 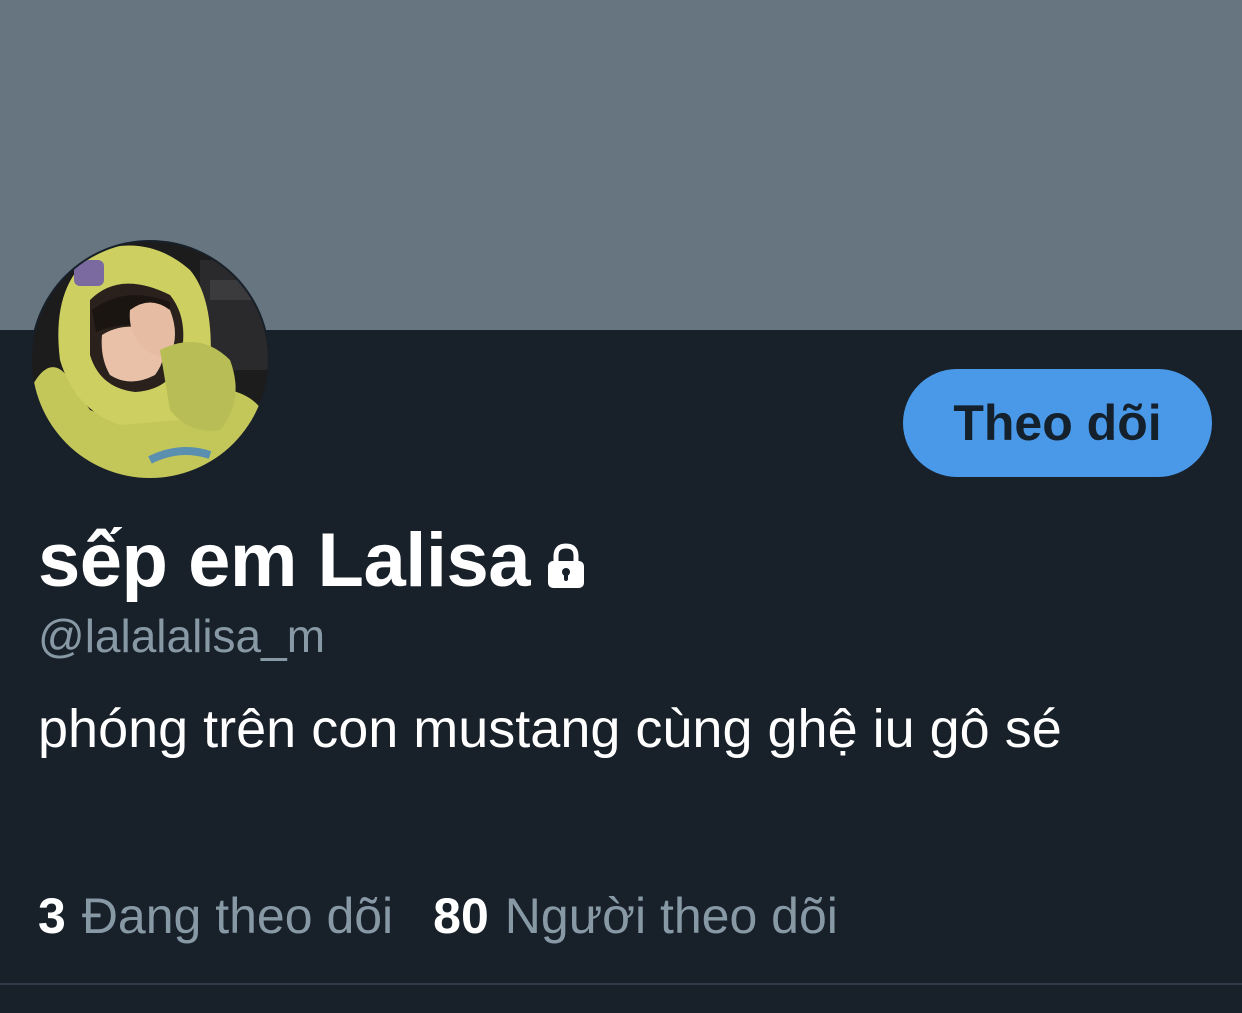 I want to click on followers-stat: 80 Người theo dõi, so click(x=635, y=916).